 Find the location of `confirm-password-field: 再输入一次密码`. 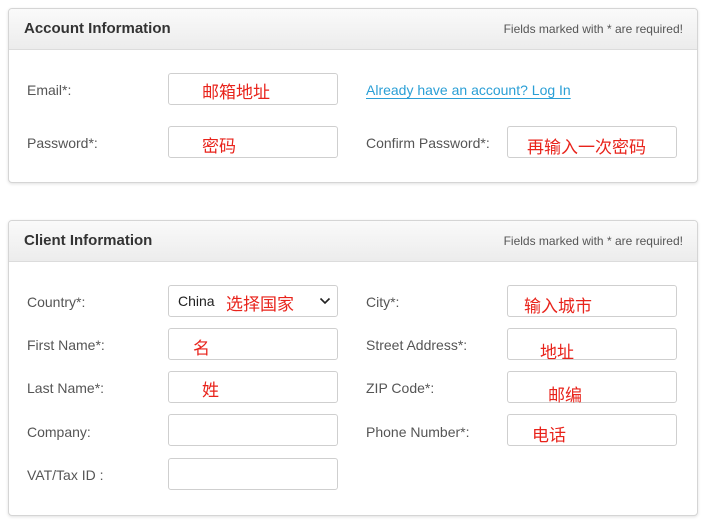

confirm-password-field: 再输入一次密码 is located at coordinates (592, 142).